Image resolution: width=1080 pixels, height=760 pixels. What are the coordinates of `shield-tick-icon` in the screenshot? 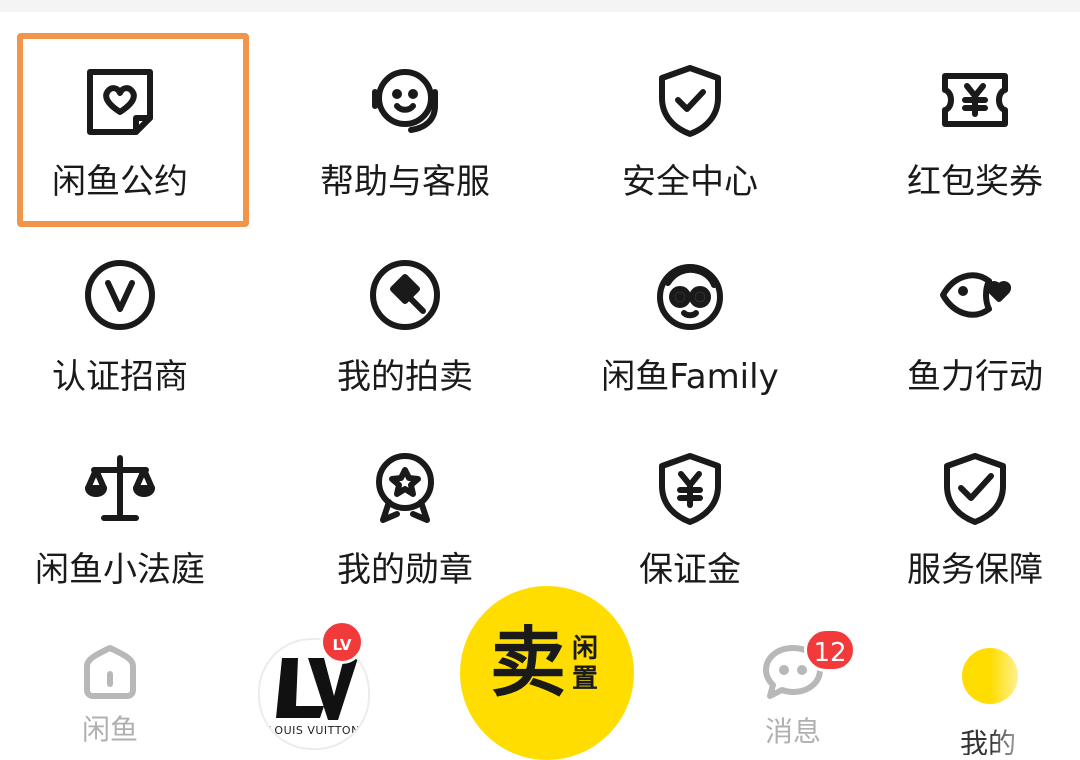 It's located at (975, 488).